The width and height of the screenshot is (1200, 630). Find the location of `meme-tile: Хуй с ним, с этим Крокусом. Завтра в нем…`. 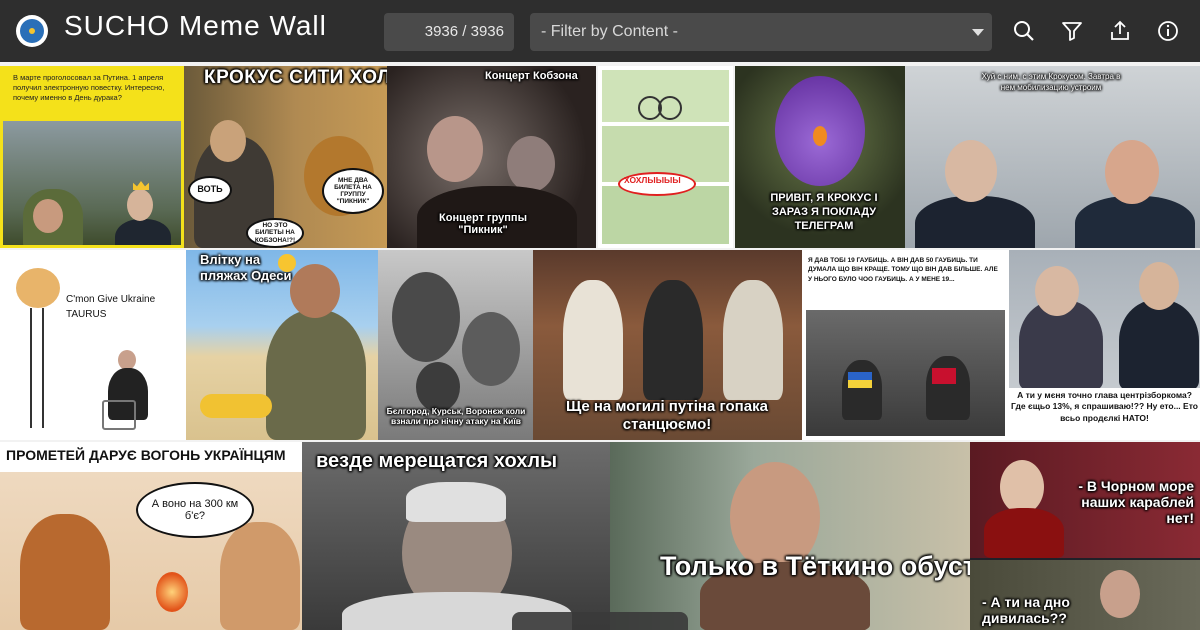

meme-tile: Хуй с ним, с этим Крокусом. Завтра в нем… is located at coordinates (1052, 157).